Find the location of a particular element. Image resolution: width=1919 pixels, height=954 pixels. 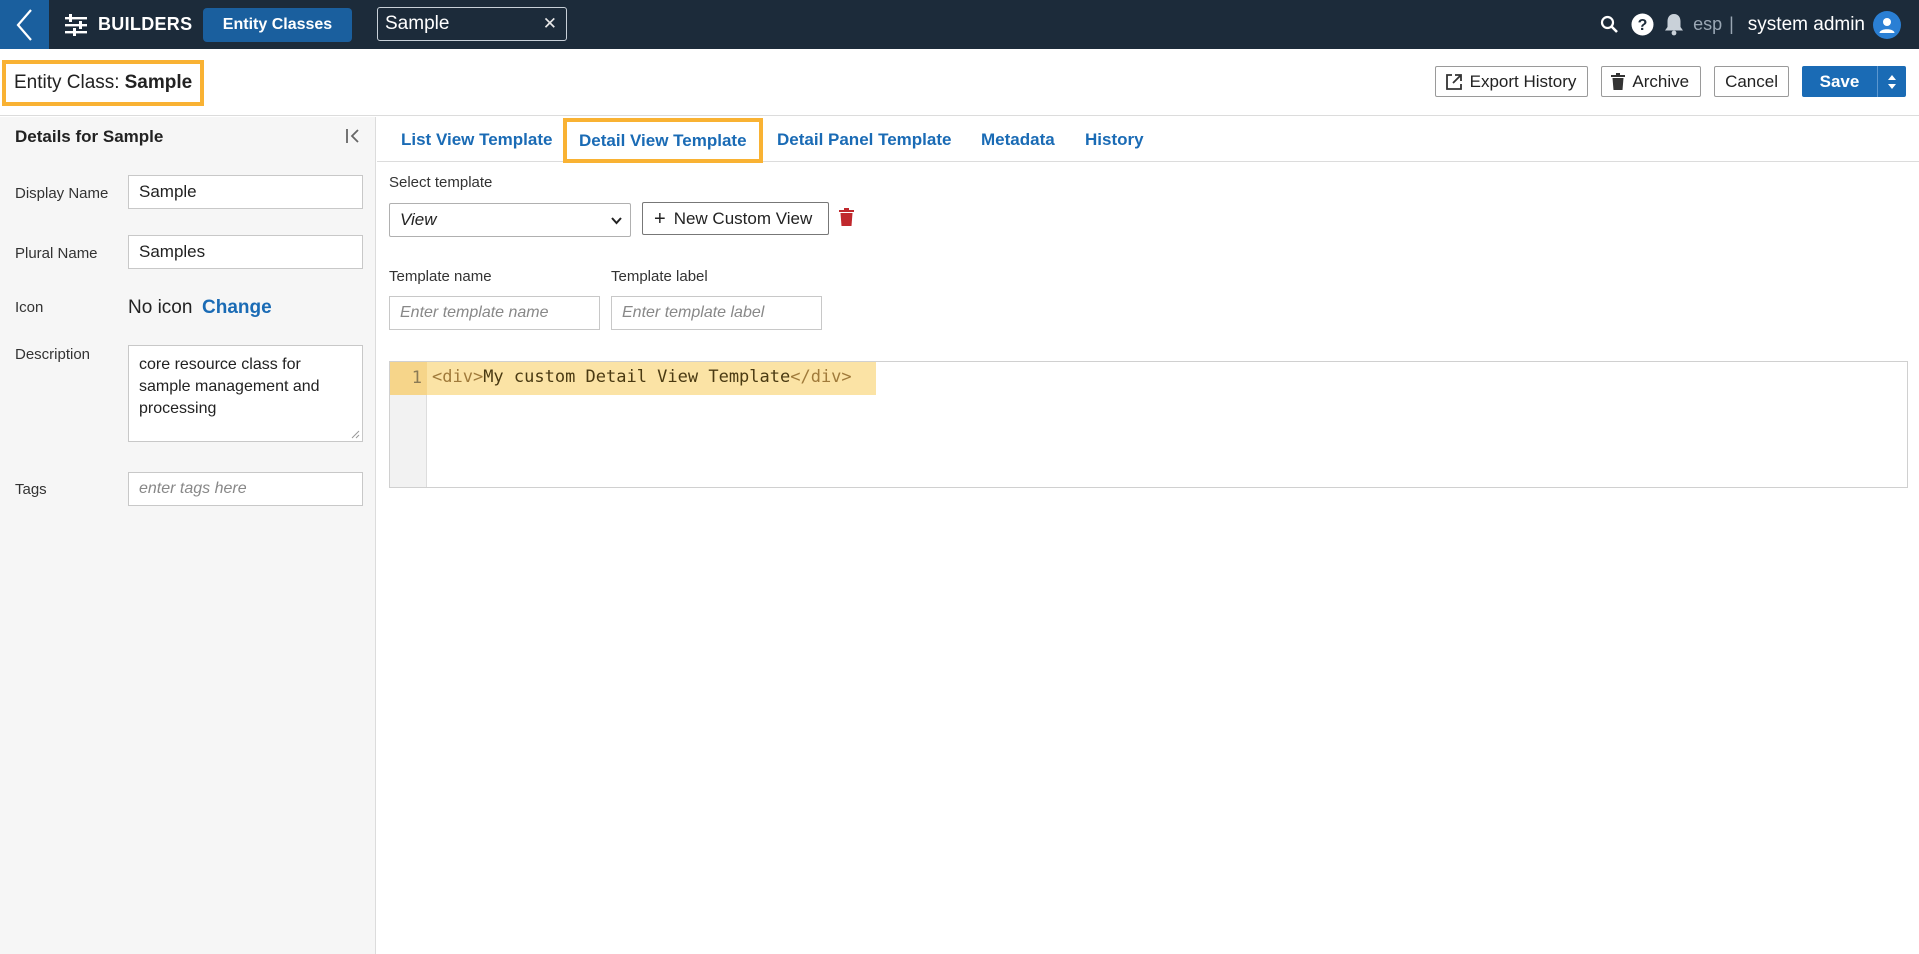

select-template-label: Select template is located at coordinates (441, 182).